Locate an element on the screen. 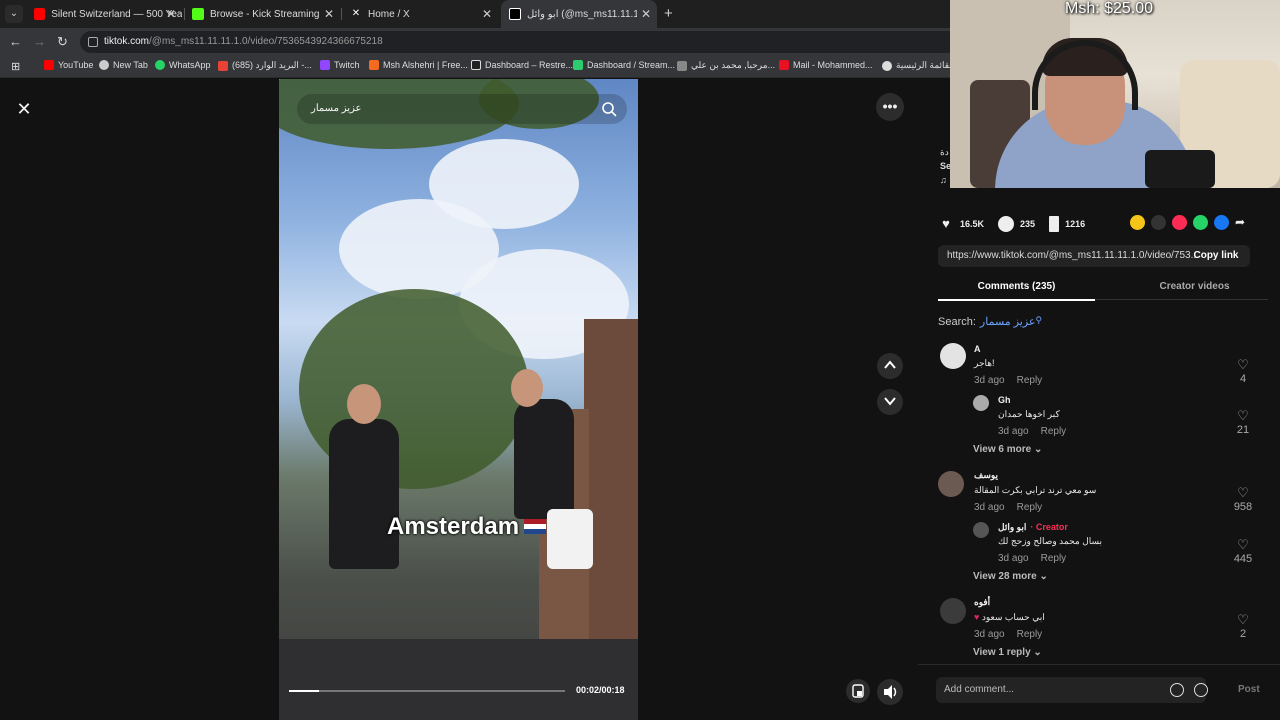  comment-author: أفوه is located at coordinates (982, 602).